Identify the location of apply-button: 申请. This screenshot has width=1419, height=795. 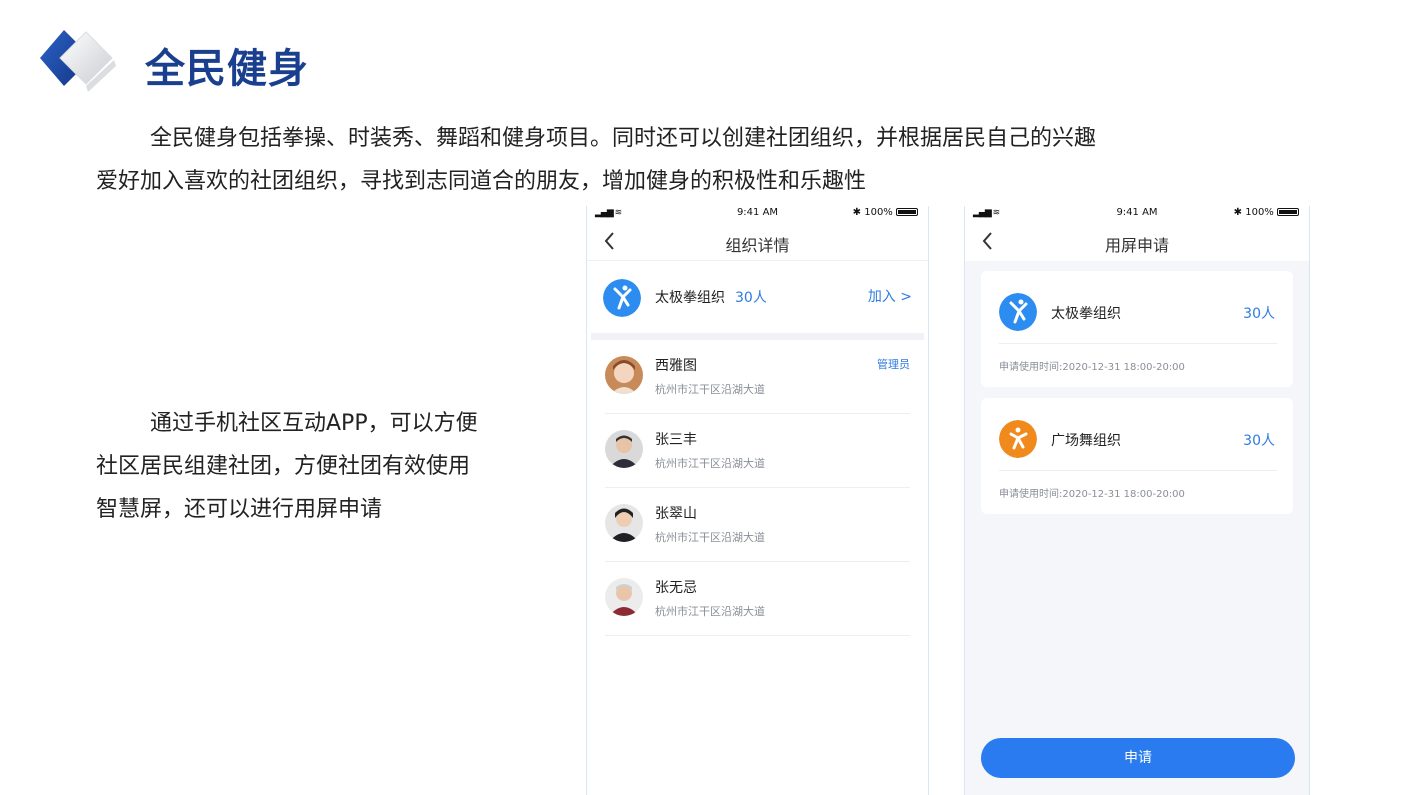
(1138, 758).